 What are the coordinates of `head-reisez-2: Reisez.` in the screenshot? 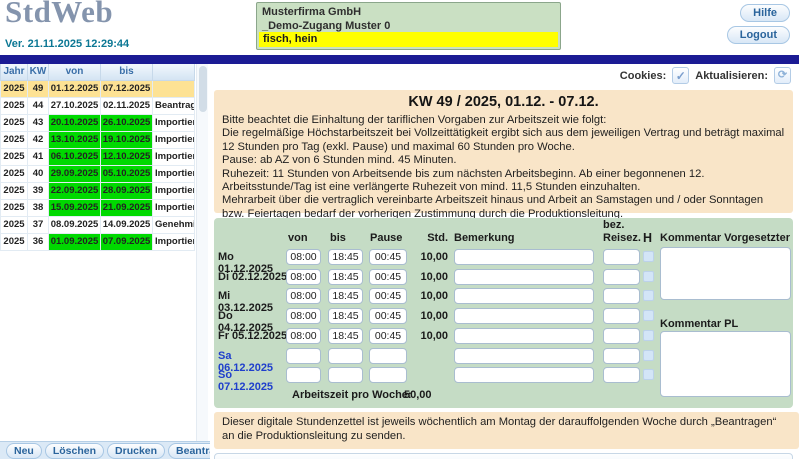 It's located at (622, 238).